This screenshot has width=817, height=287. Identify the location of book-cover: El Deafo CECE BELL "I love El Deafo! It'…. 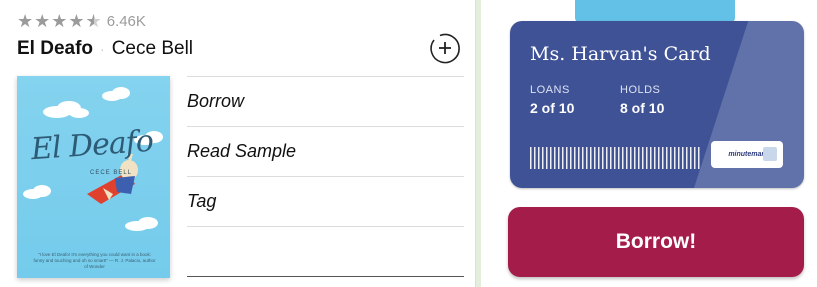
(93, 177).